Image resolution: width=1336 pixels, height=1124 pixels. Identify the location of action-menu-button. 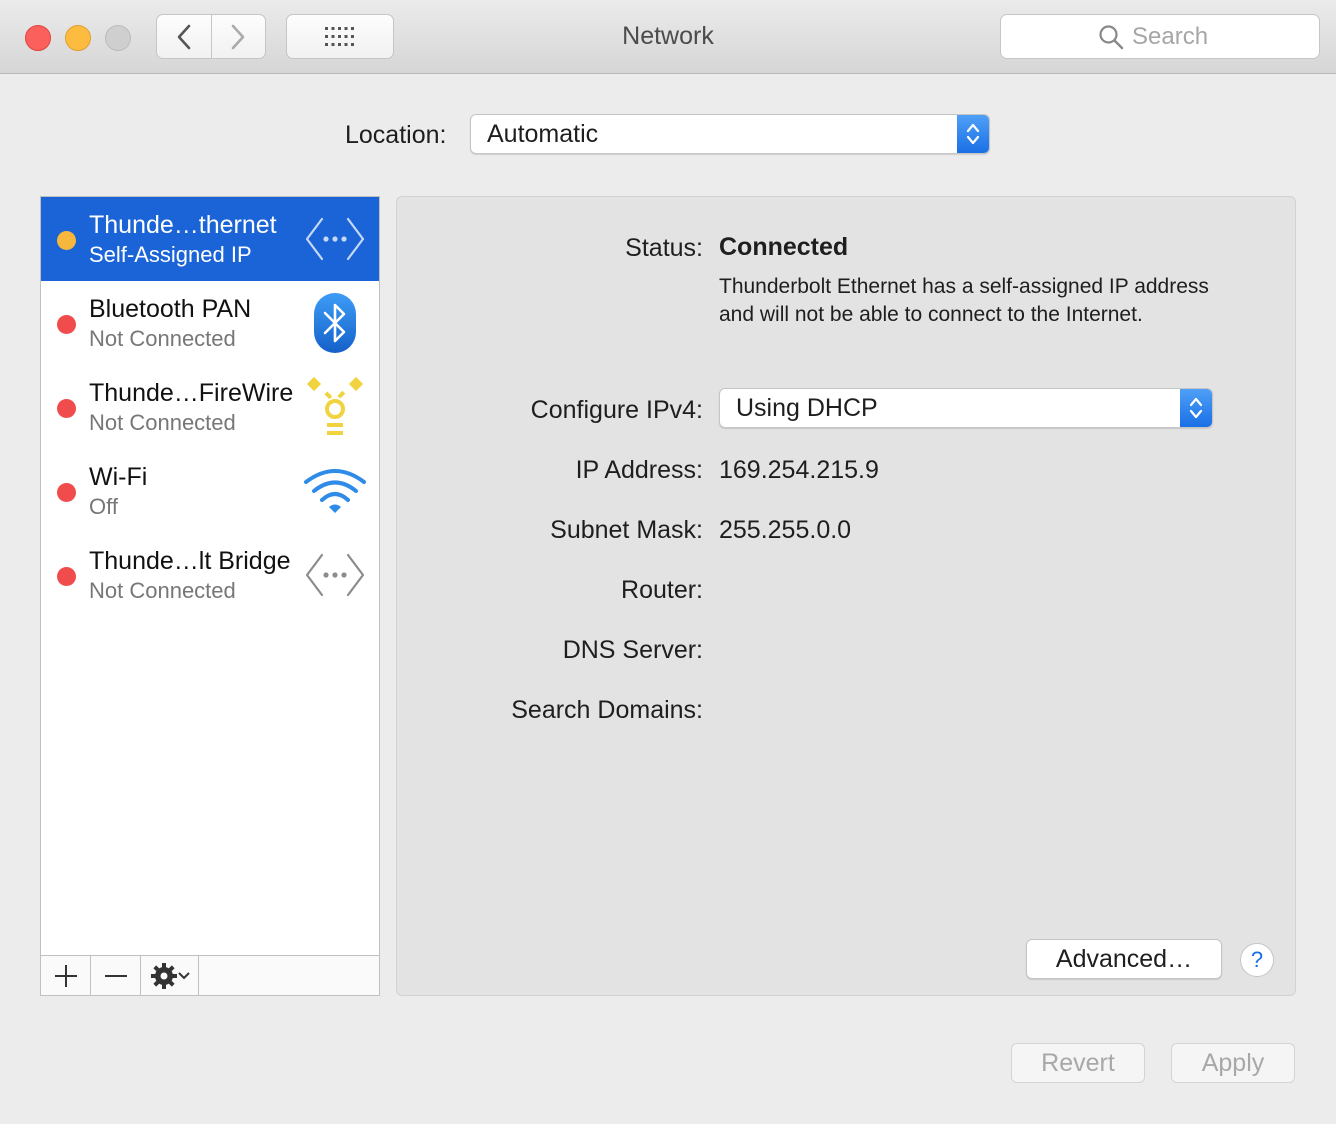
(170, 975).